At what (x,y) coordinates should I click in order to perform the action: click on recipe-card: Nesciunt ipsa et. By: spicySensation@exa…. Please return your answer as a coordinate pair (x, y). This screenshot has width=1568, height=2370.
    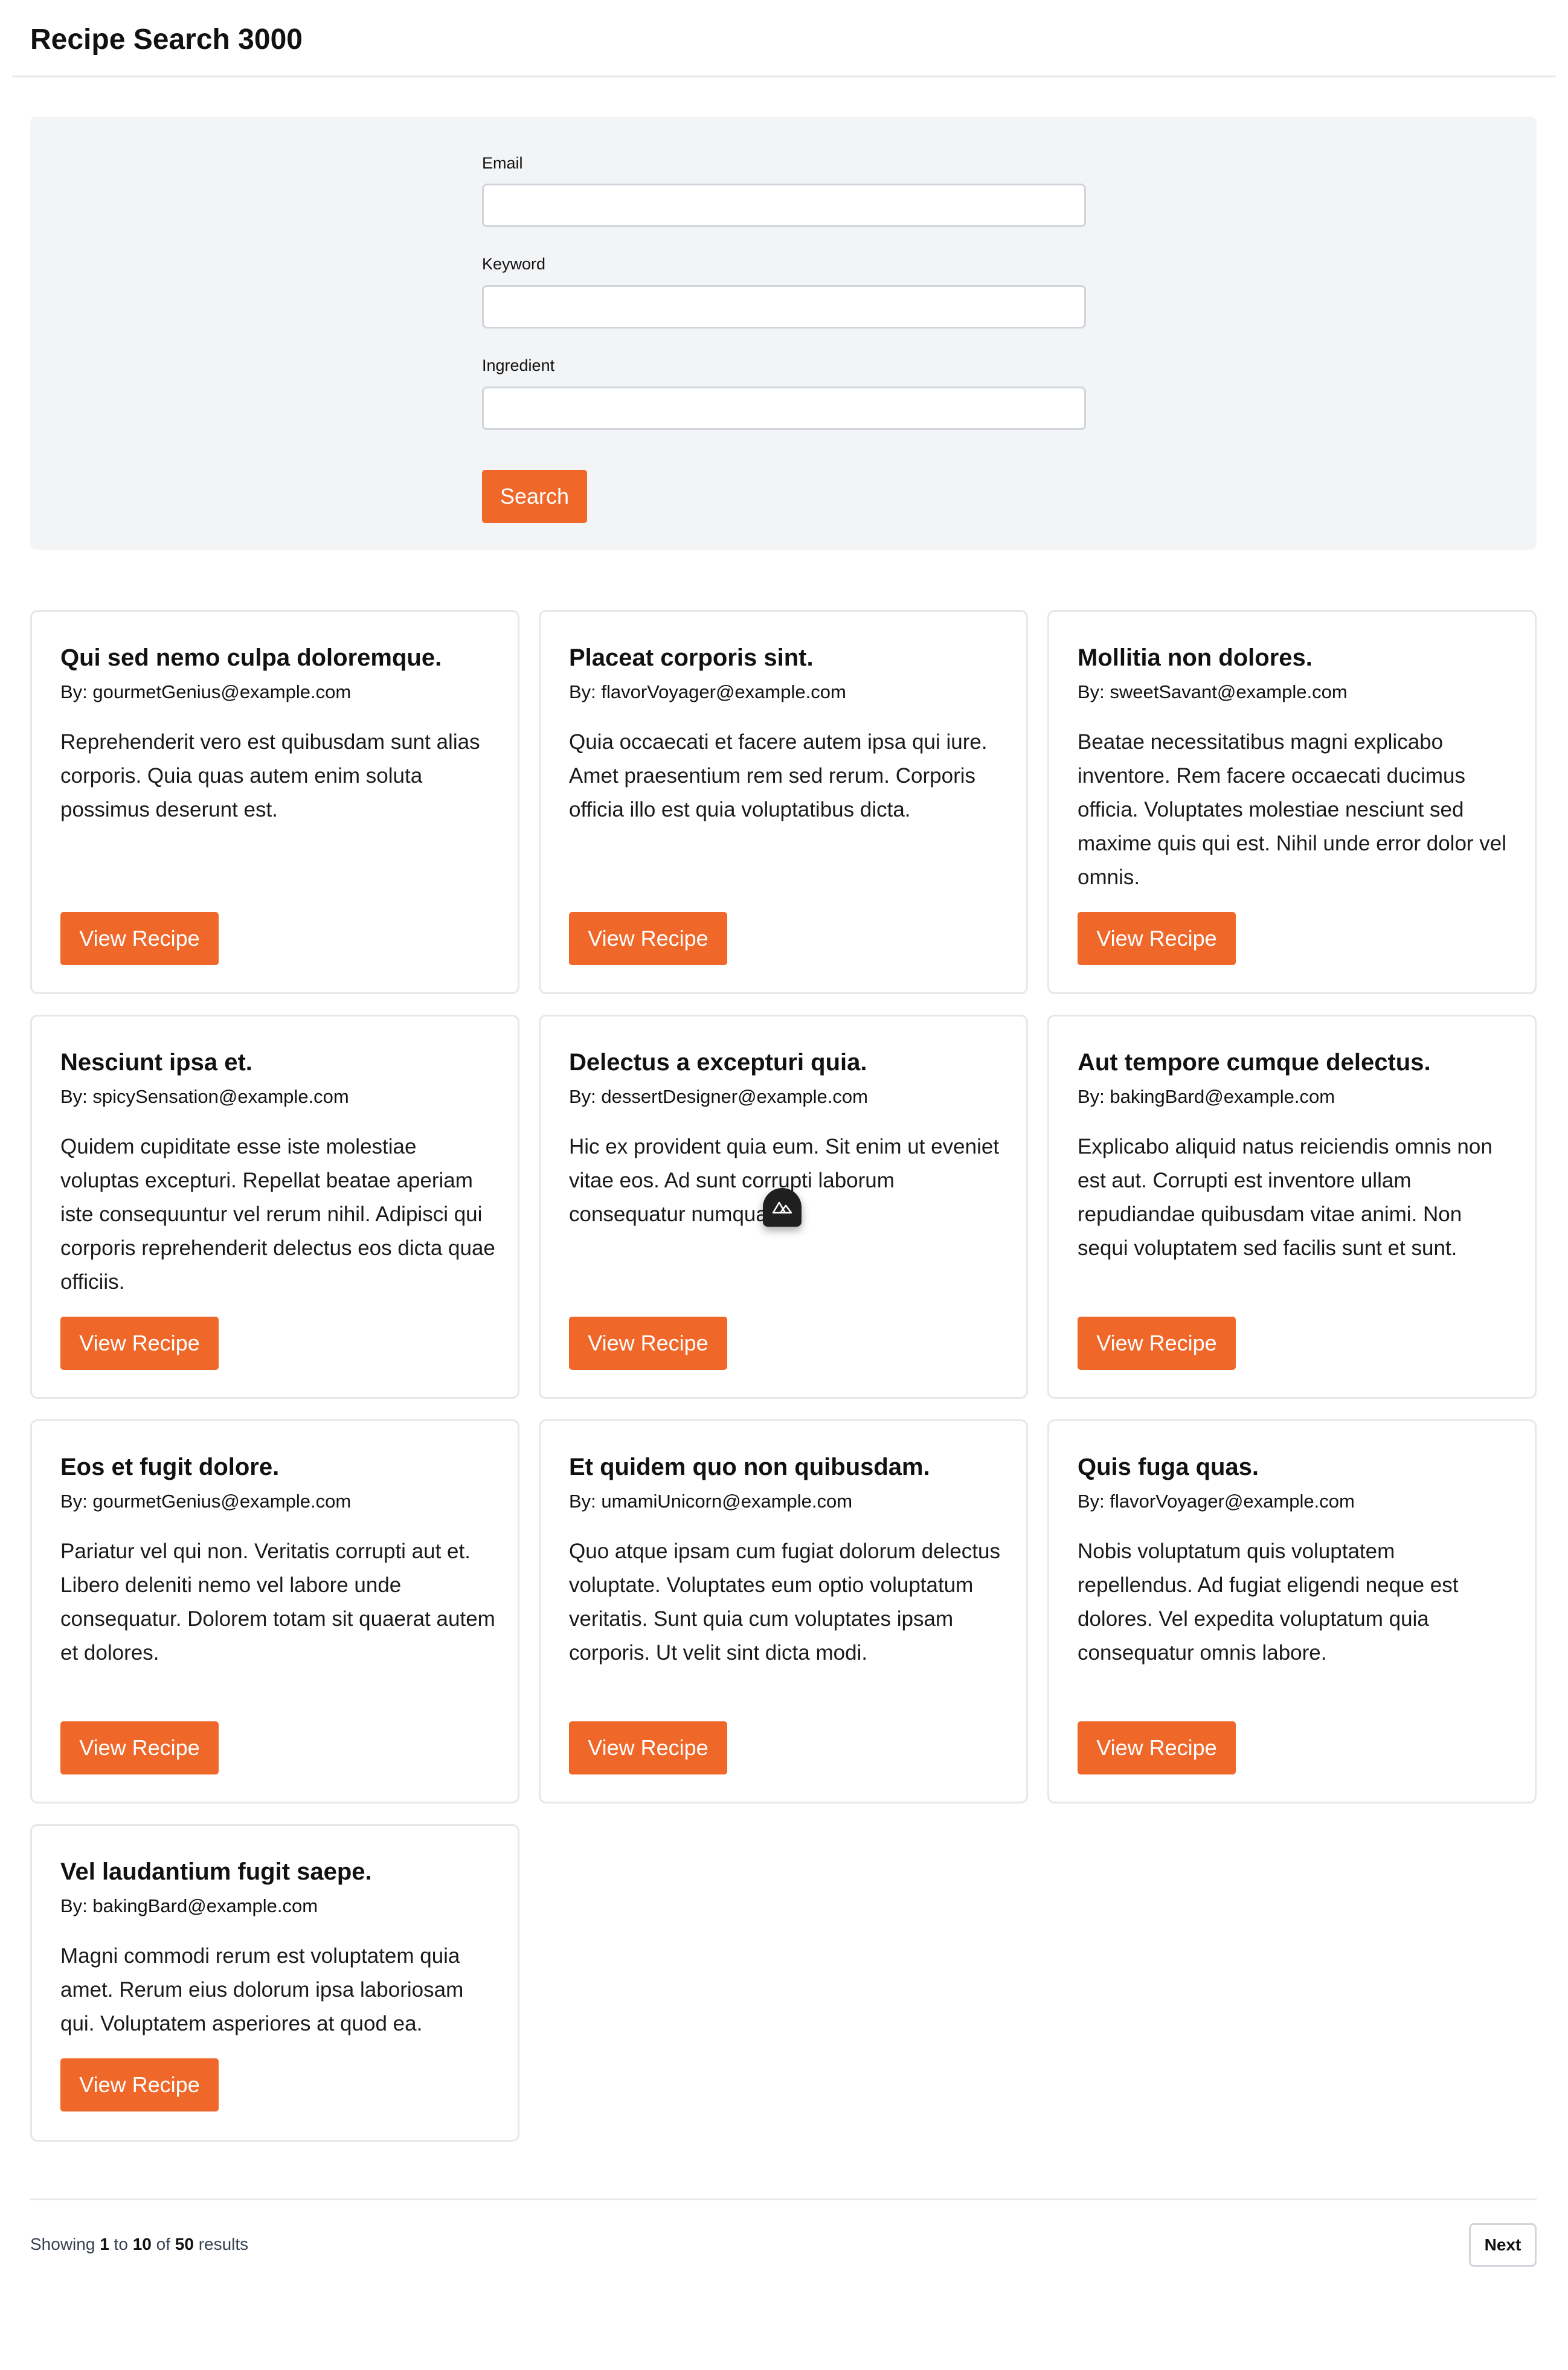
    Looking at the image, I should click on (274, 1207).